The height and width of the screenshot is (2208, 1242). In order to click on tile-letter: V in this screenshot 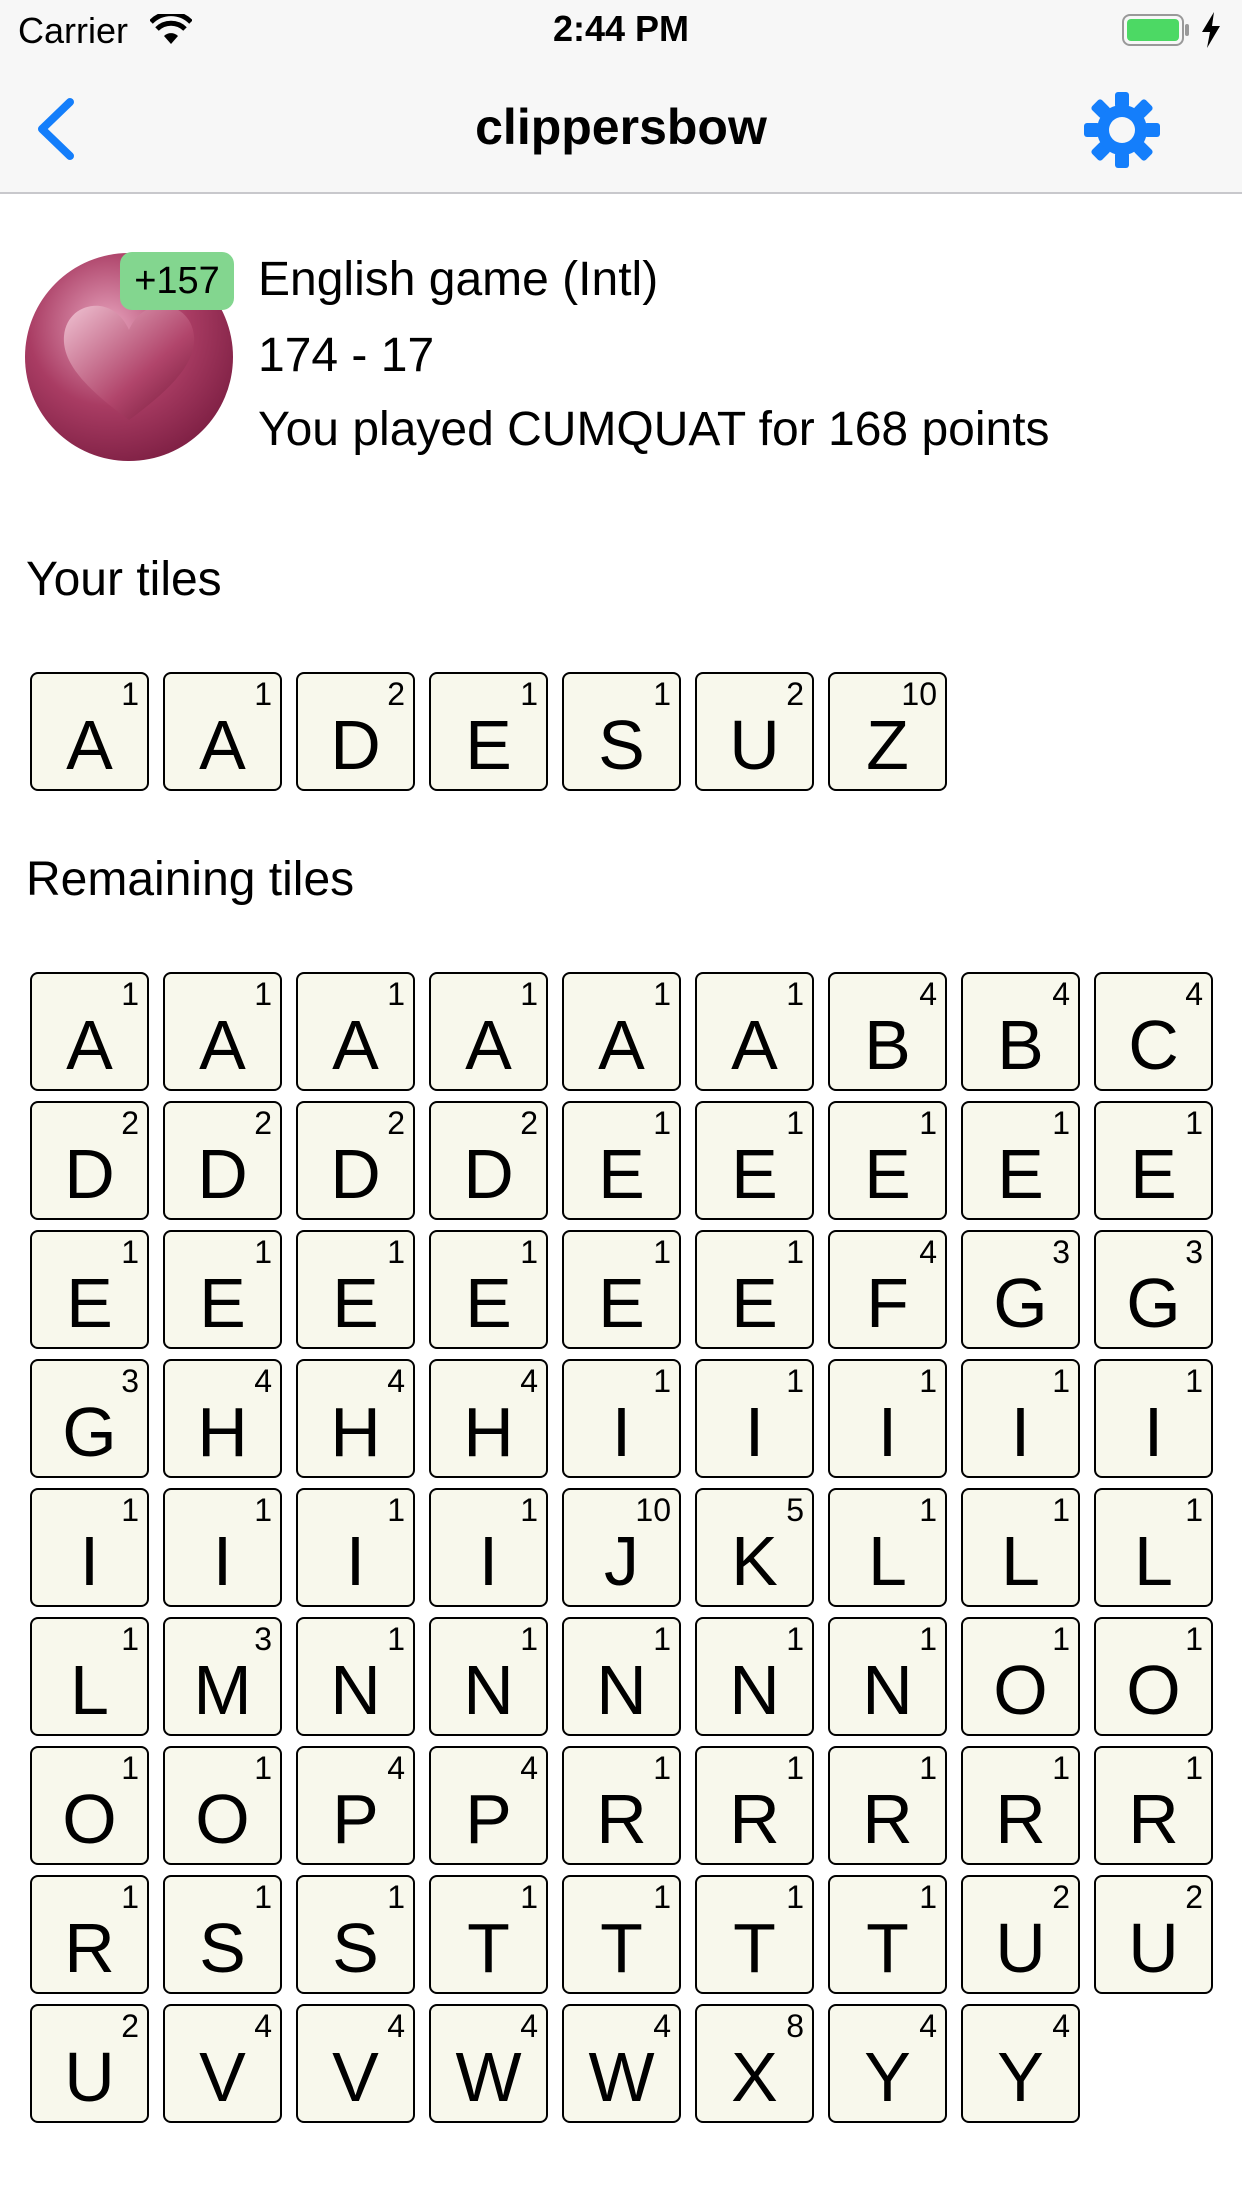, I will do `click(222, 2077)`.